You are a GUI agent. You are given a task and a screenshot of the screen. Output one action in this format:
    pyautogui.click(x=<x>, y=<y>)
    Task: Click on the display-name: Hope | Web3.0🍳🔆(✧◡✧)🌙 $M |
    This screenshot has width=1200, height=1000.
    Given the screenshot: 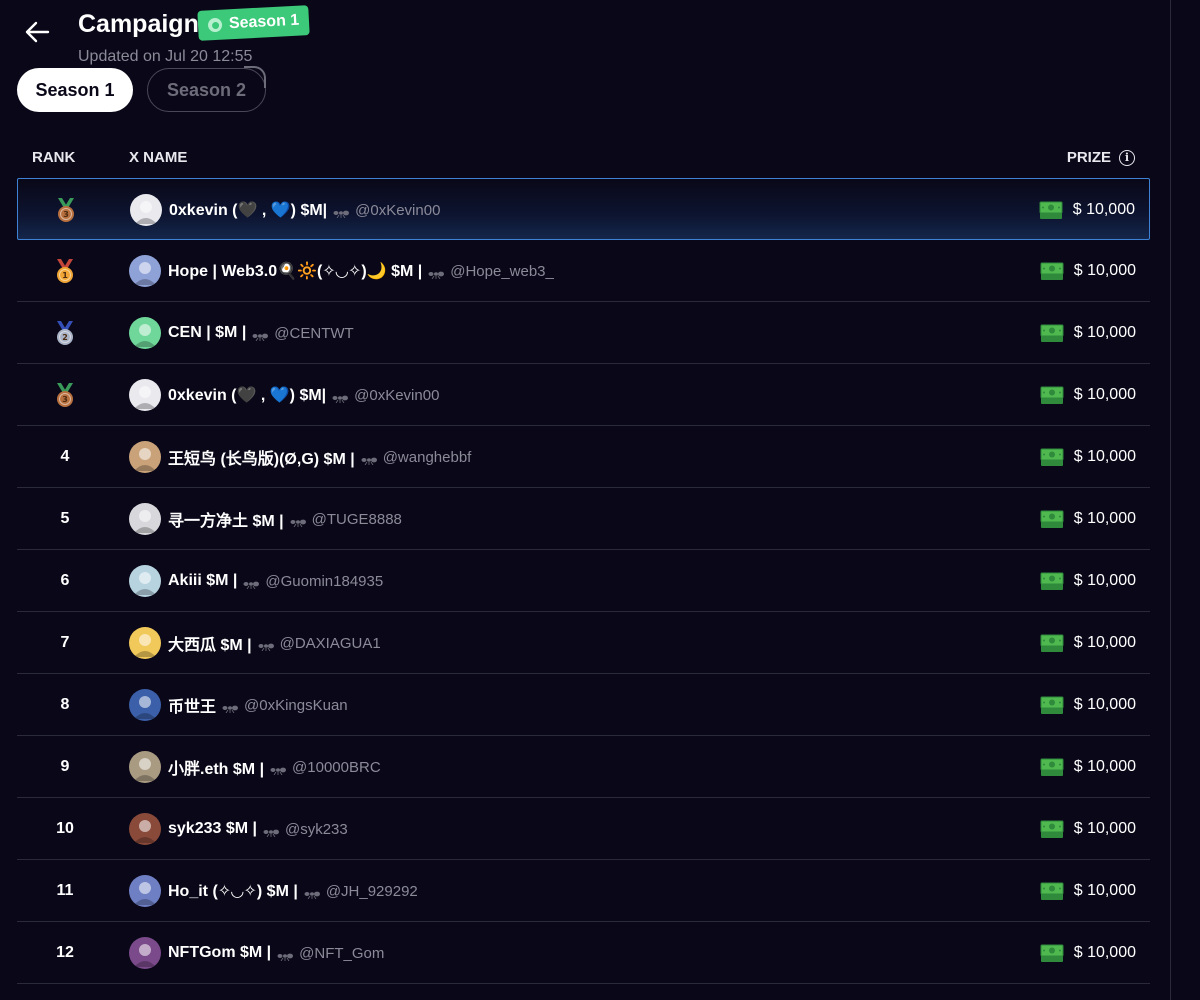 What is the action you would take?
    pyautogui.click(x=295, y=271)
    